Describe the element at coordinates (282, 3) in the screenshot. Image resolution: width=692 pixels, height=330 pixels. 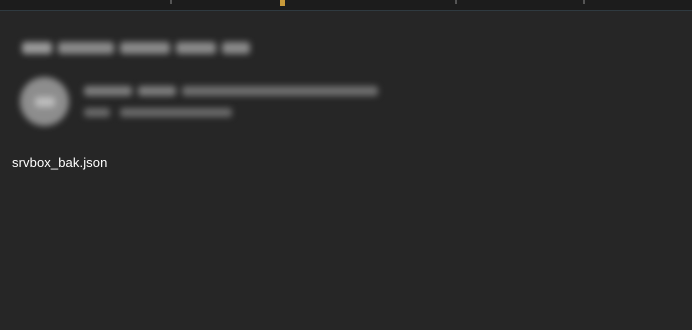
I see `title-bar-accent` at that location.